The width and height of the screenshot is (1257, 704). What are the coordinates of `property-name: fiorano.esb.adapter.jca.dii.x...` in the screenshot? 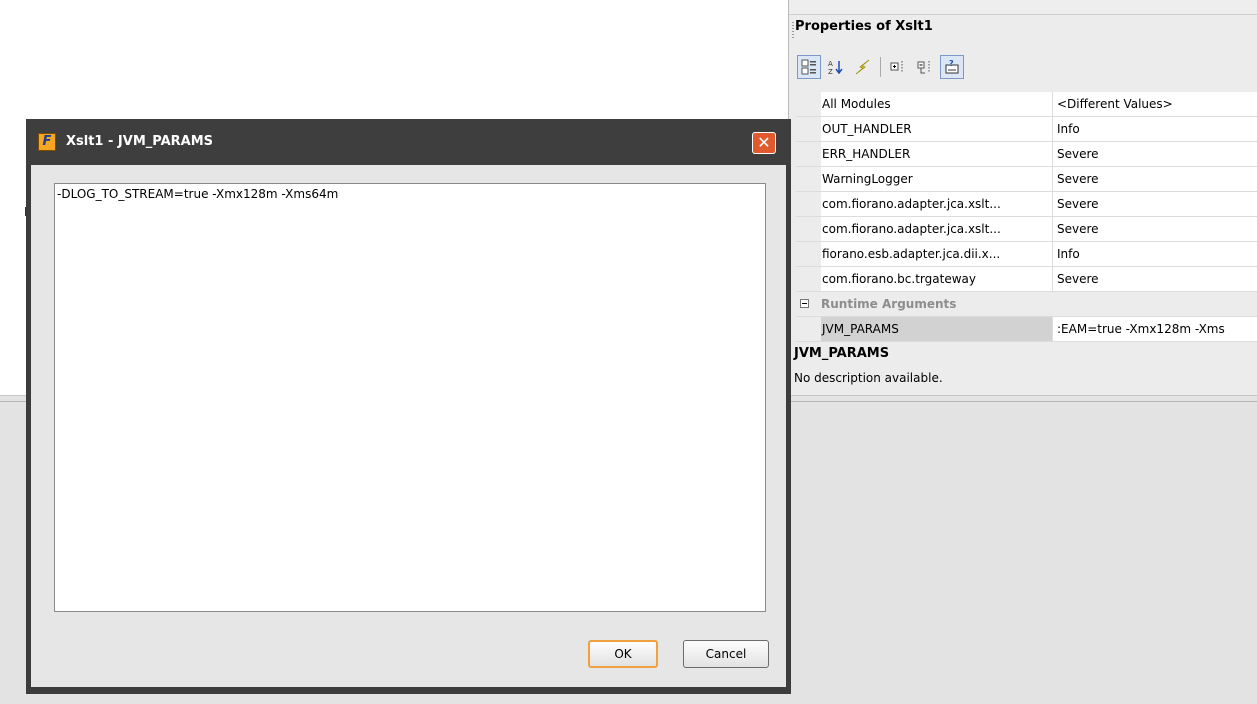 It's located at (937, 254).